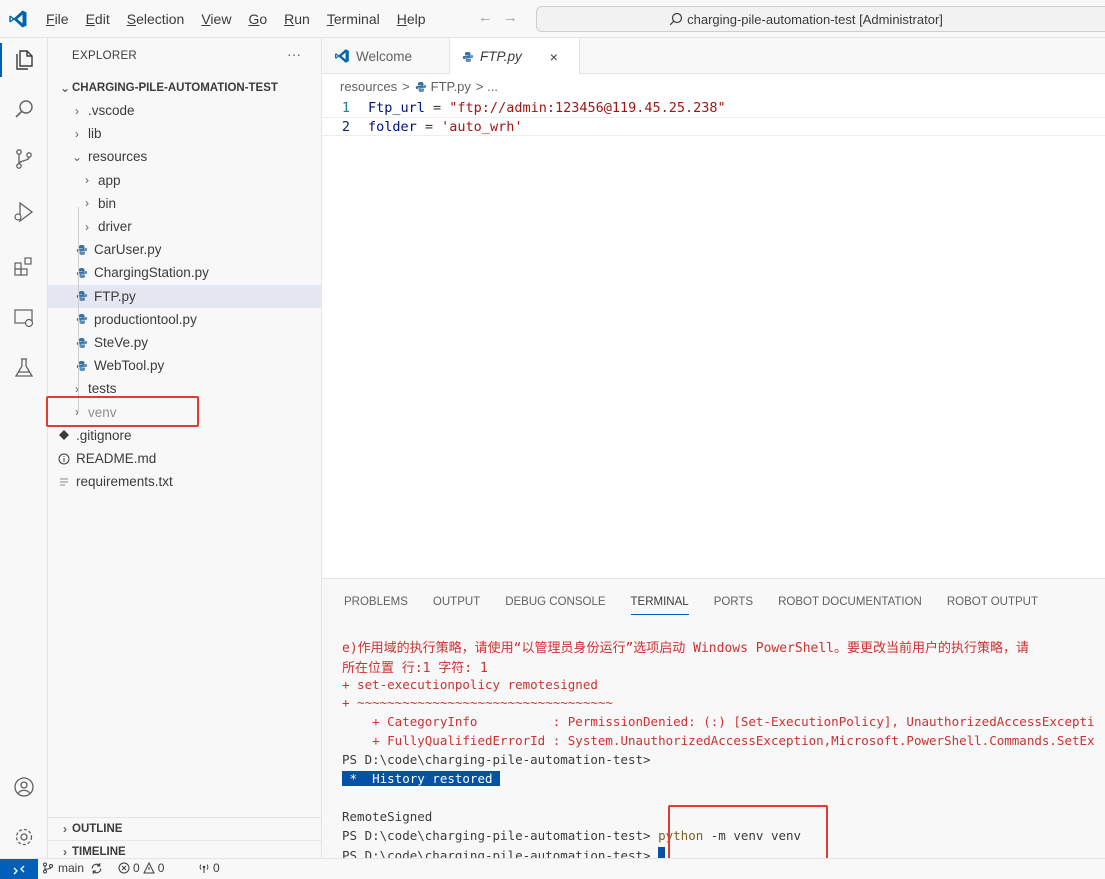 This screenshot has height=879, width=1105. What do you see at coordinates (204, 868) in the screenshot?
I see `broadcast-icon` at bounding box center [204, 868].